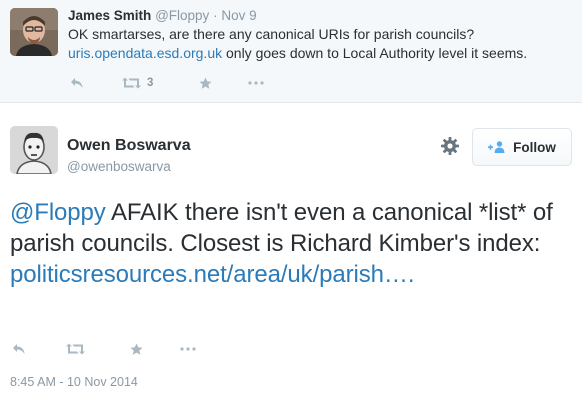 The image size is (582, 413). What do you see at coordinates (534, 147) in the screenshot?
I see `follow-label: Follow` at bounding box center [534, 147].